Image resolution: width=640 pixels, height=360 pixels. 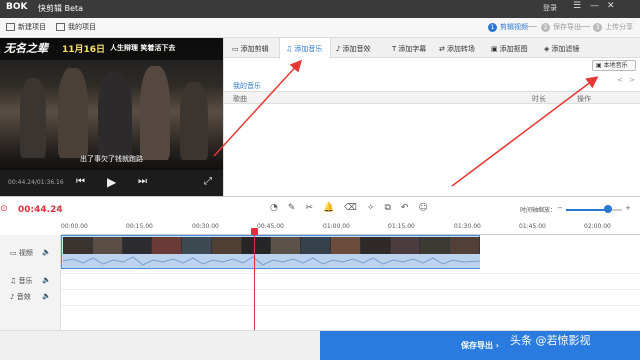 I want to click on nav-next-icon: >, so click(x=632, y=80).